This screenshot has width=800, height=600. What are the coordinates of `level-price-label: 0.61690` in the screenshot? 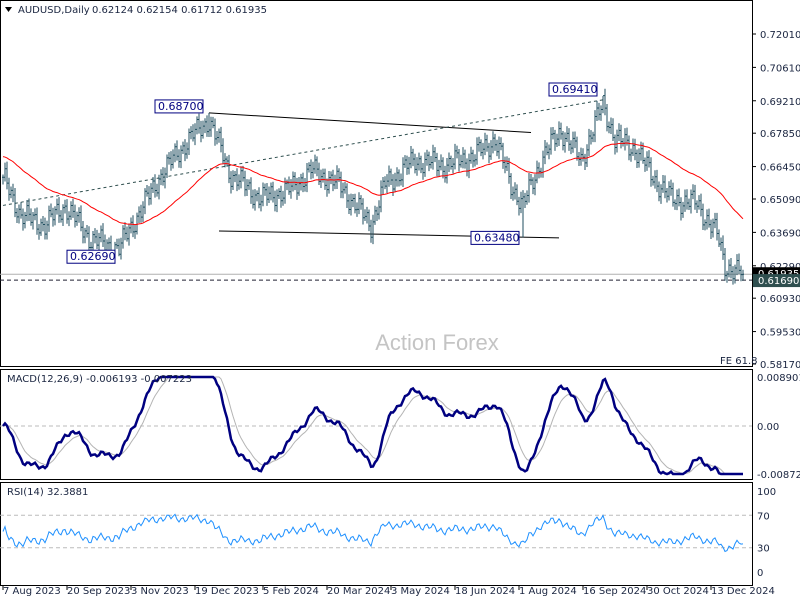 It's located at (778, 281).